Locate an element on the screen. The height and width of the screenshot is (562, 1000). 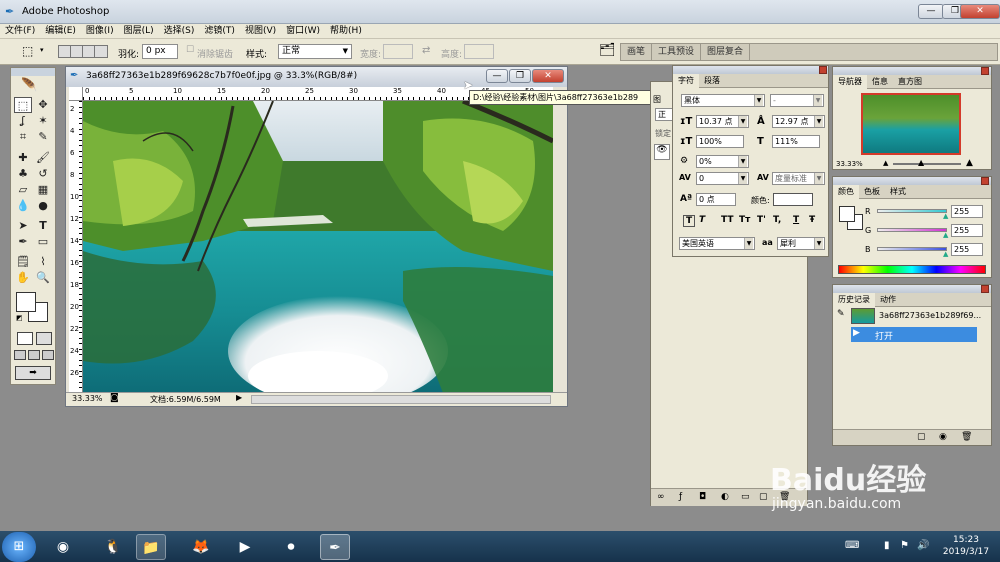
clone-stamp-tool-icon: ♣ is located at coordinates (23, 174).